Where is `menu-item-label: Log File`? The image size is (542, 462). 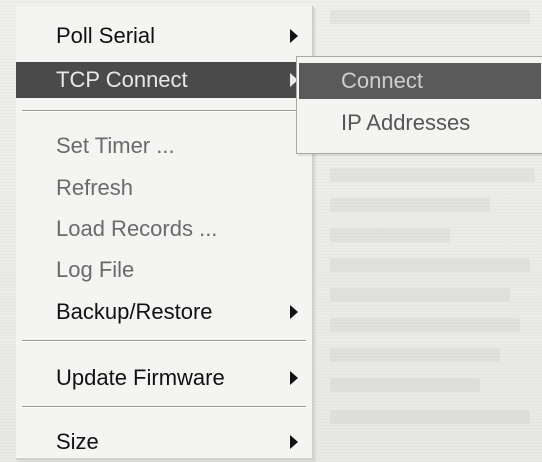 menu-item-label: Log File is located at coordinates (95, 269).